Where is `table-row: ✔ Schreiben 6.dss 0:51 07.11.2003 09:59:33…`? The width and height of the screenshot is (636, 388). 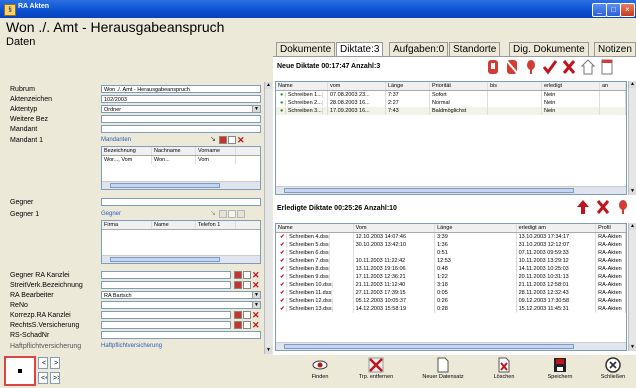
table-row: ✔ Schreiben 6.dss 0:51 07.11.2003 09:59:33… is located at coordinates (451, 253).